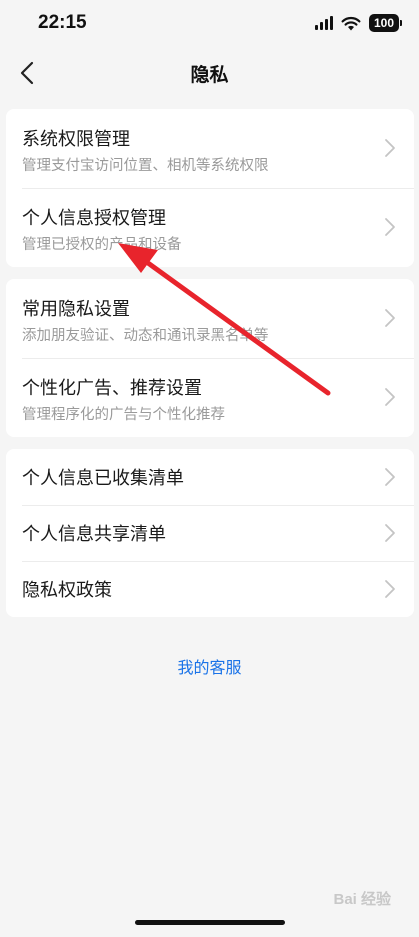  What do you see at coordinates (76, 139) in the screenshot?
I see `item-title: 系统权限管理` at bounding box center [76, 139].